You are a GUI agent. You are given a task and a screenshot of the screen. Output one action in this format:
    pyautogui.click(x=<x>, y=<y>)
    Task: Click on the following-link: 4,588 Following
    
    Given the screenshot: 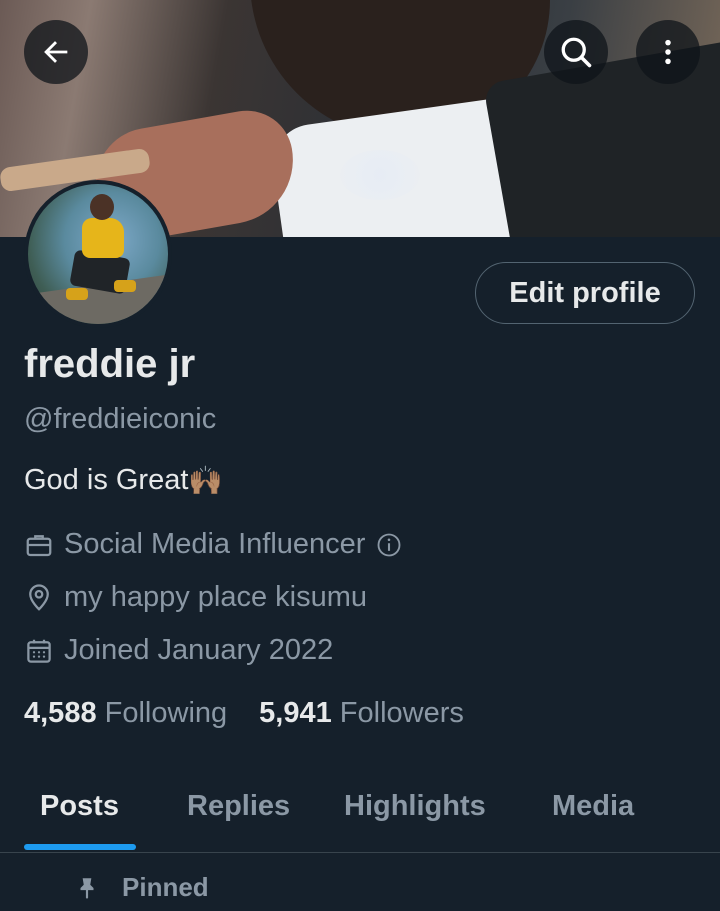 What is the action you would take?
    pyautogui.click(x=125, y=713)
    